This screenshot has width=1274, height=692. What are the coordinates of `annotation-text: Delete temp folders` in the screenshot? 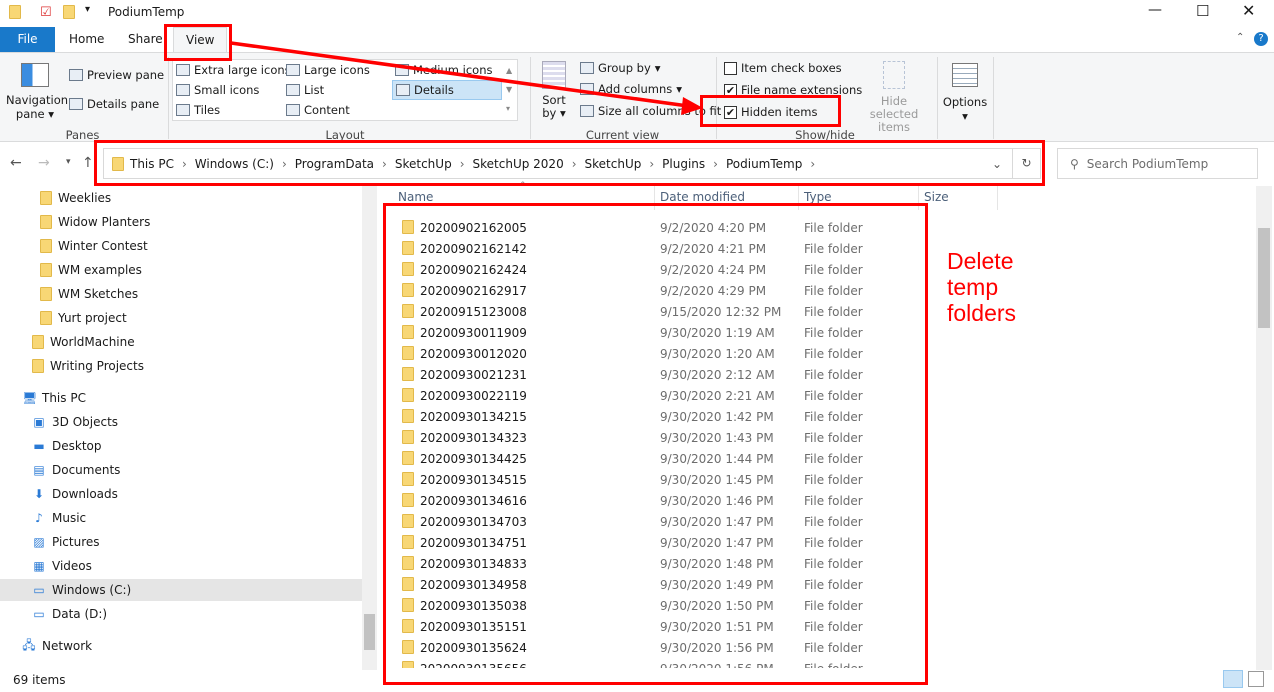 It's located at (982, 287).